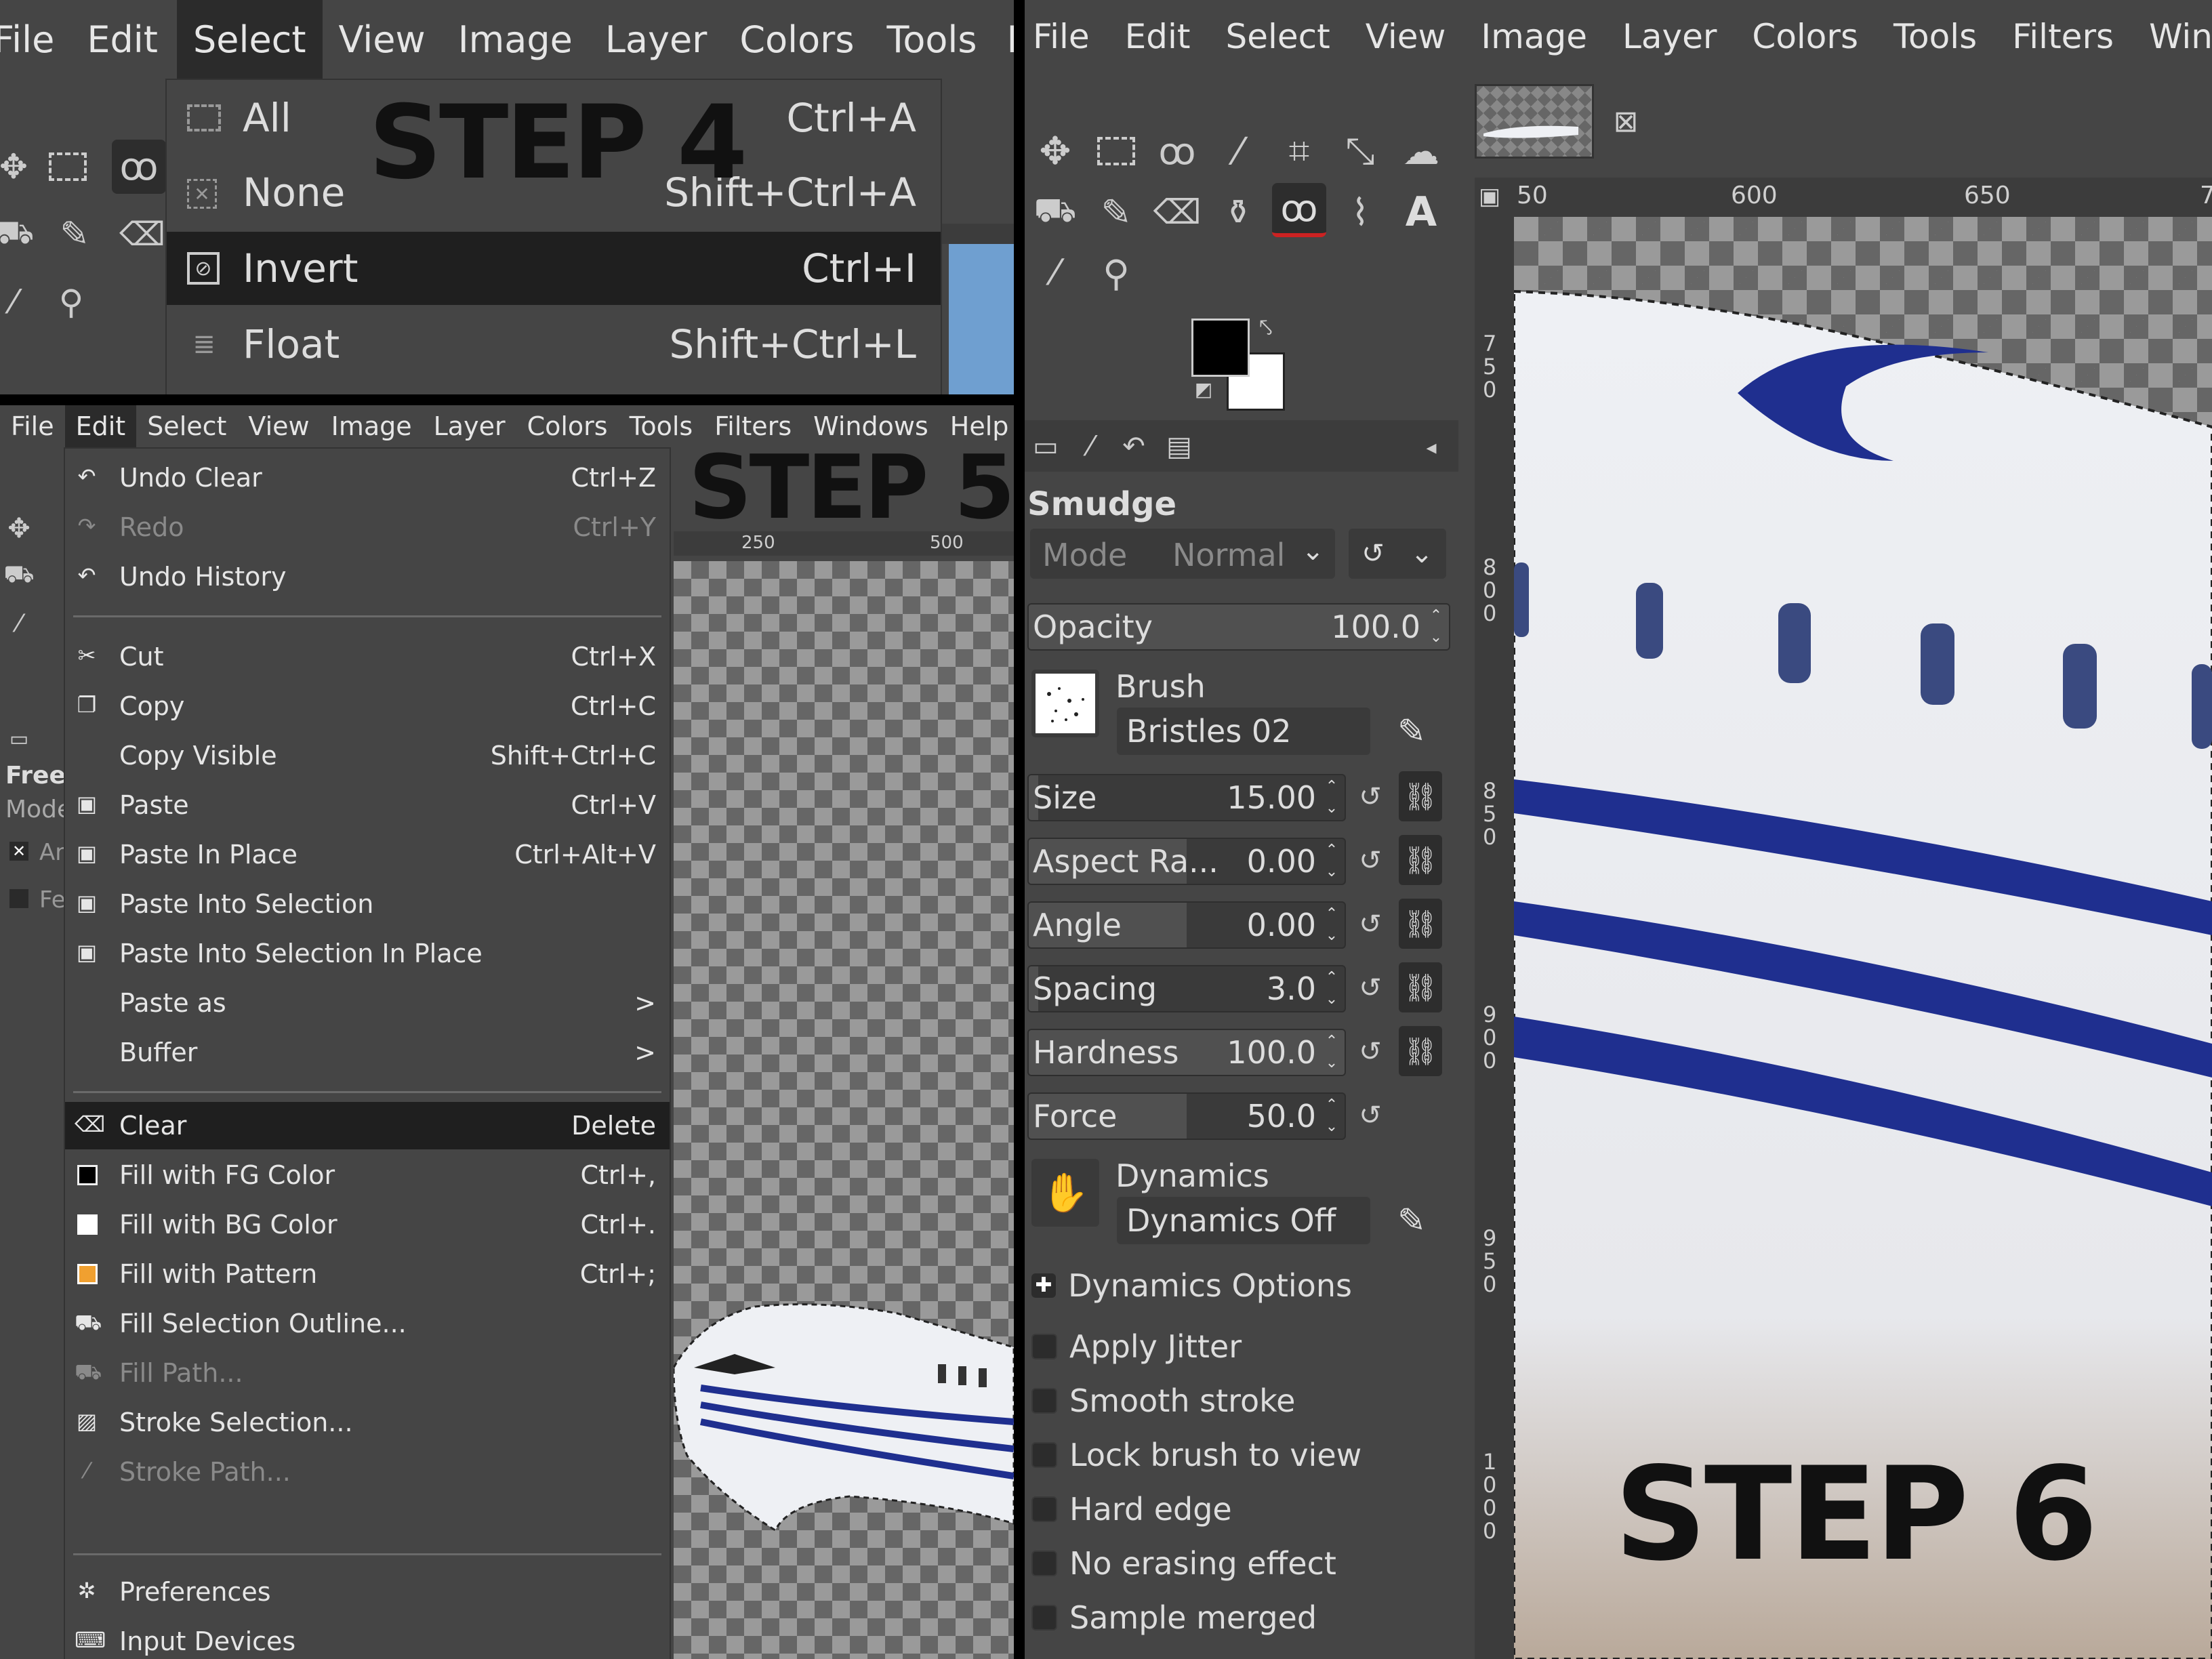 The image size is (2212, 1659). What do you see at coordinates (18, 899) in the screenshot?
I see `feather-checkbox` at bounding box center [18, 899].